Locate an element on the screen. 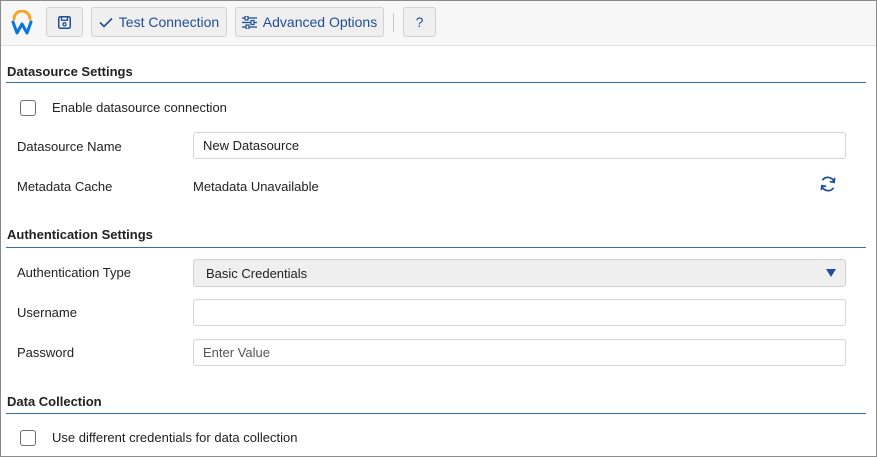 This screenshot has width=877, height=457. enable-datasource-label: Enable datasource connection is located at coordinates (139, 107).